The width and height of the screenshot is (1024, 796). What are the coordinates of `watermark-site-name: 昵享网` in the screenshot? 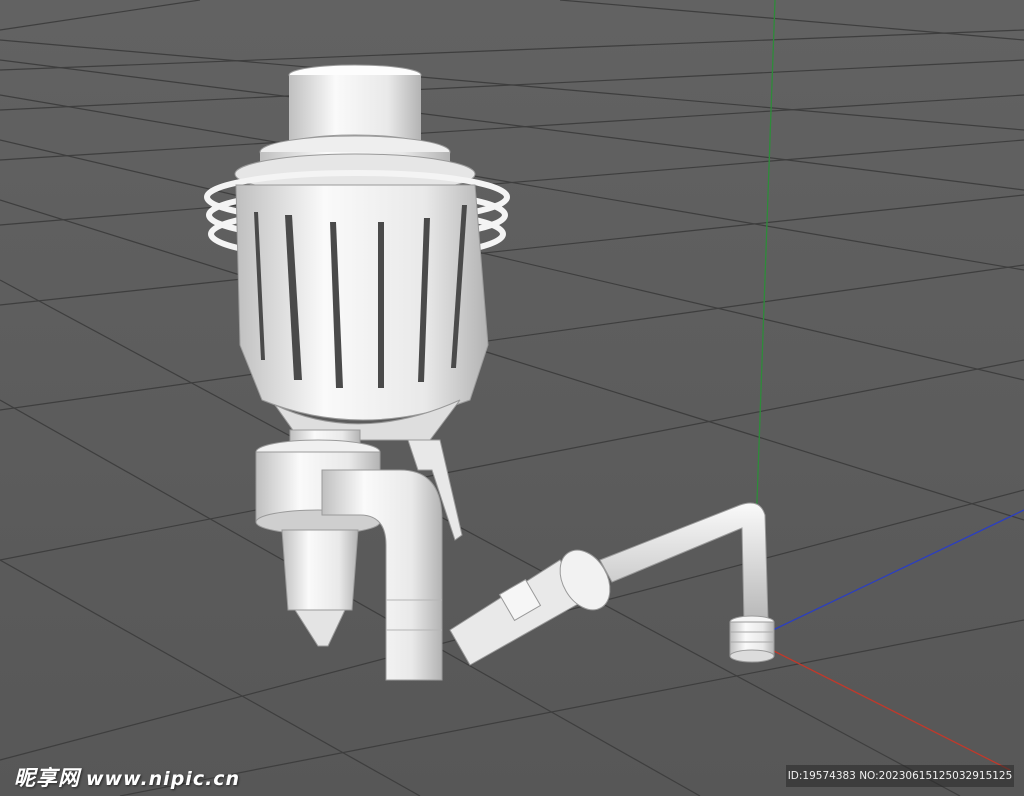 It's located at (47, 778).